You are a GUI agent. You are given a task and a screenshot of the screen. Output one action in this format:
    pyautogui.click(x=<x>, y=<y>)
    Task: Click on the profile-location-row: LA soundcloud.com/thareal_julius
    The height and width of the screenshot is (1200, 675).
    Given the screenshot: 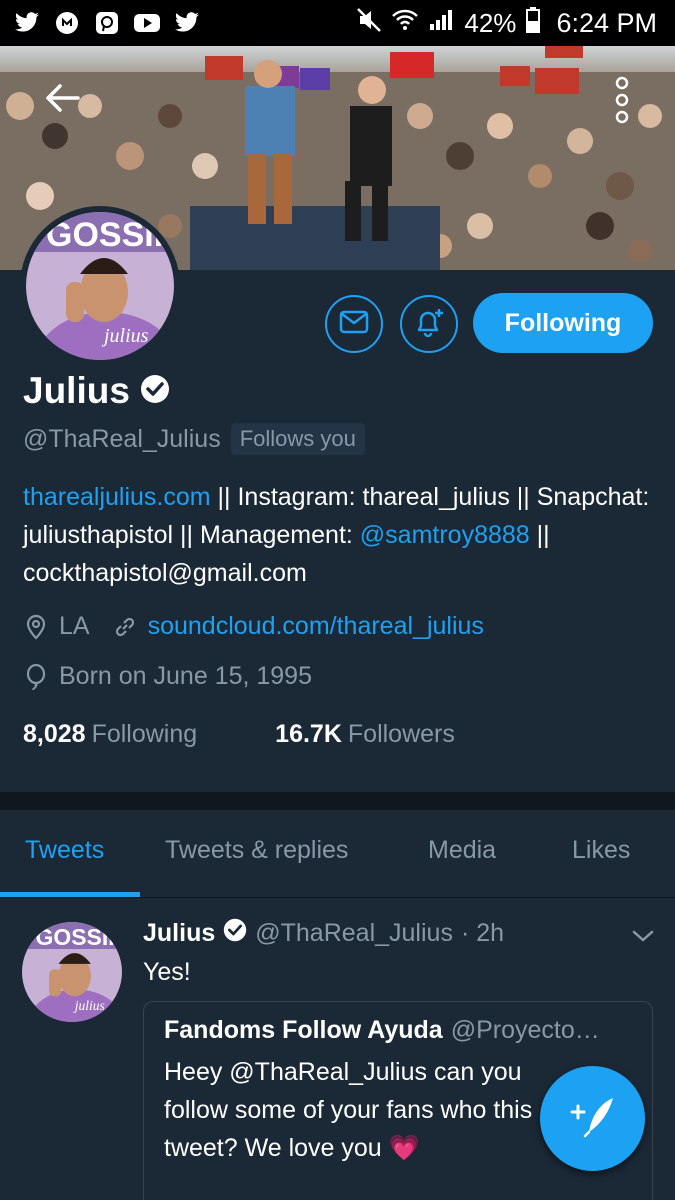 What is the action you would take?
    pyautogui.click(x=253, y=626)
    